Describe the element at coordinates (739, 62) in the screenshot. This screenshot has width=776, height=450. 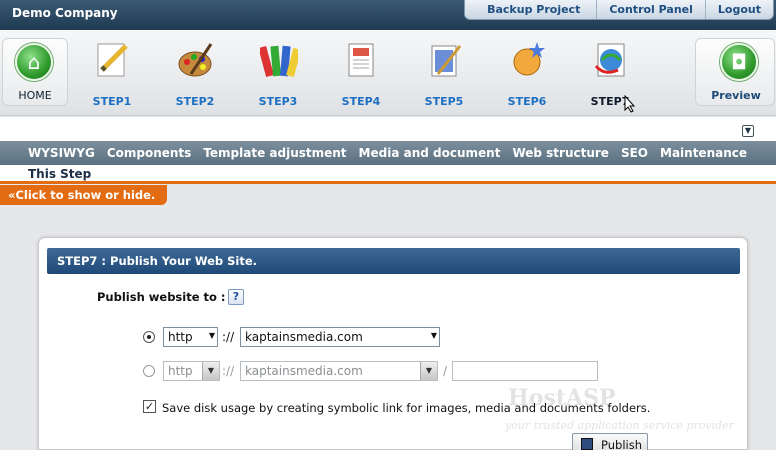
I see `camera-icon: ◘` at that location.